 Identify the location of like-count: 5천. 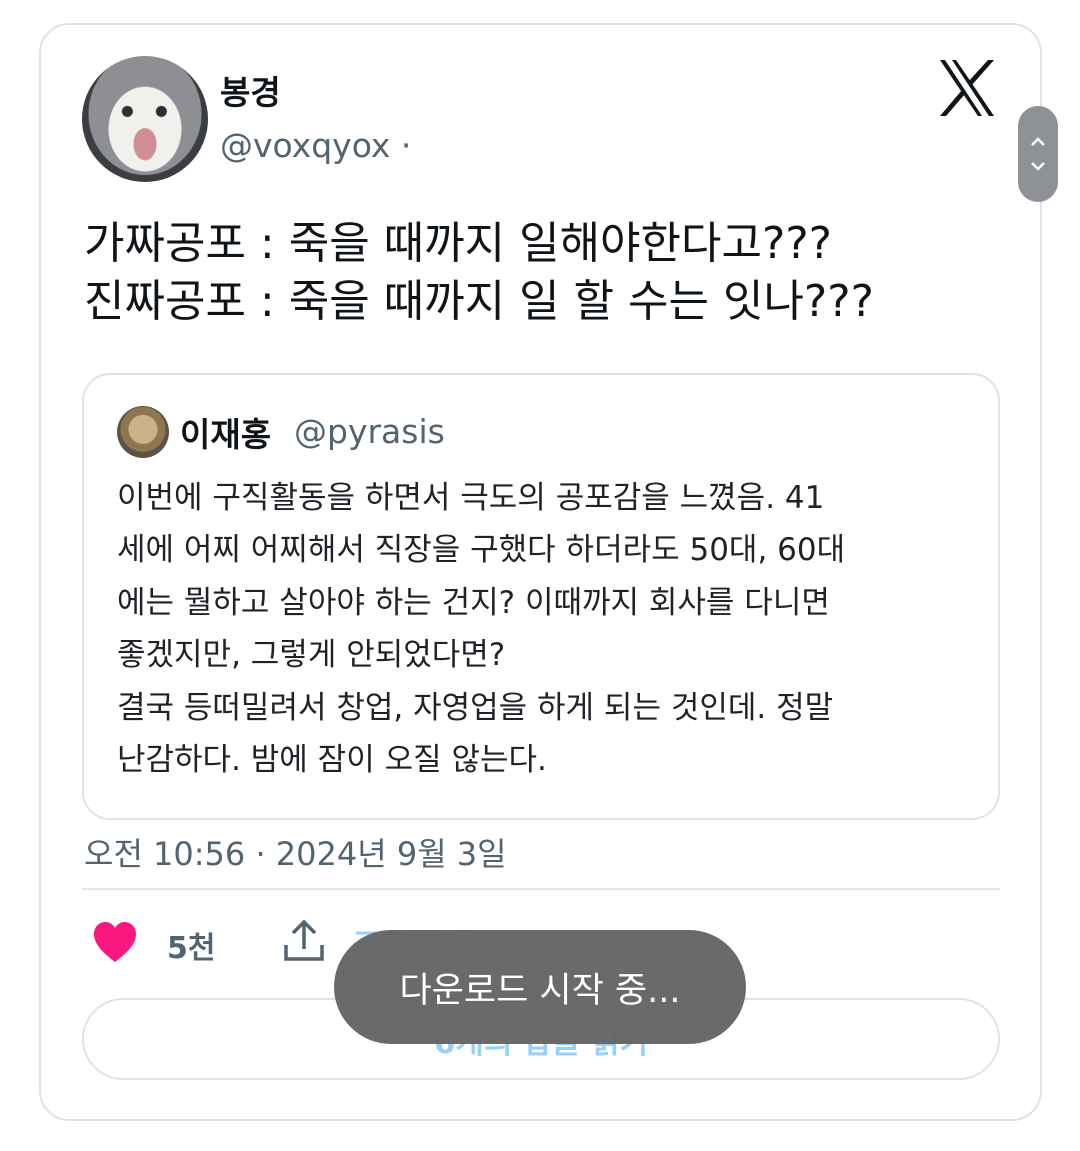
(191, 945).